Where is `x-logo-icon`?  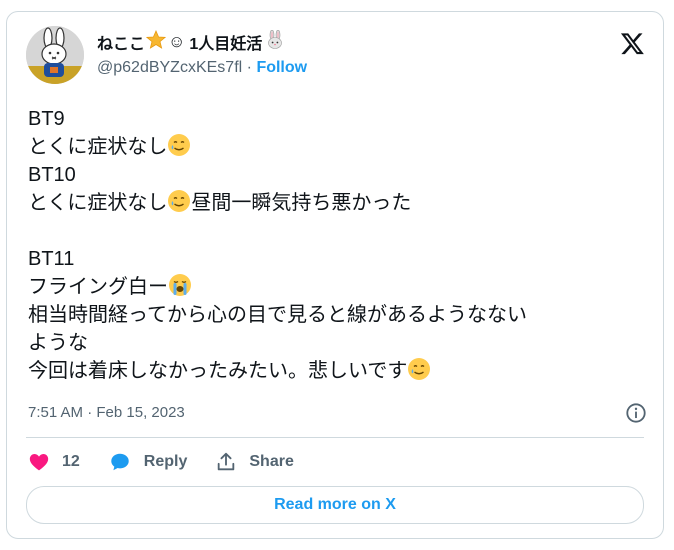 x-logo-icon is located at coordinates (632, 43).